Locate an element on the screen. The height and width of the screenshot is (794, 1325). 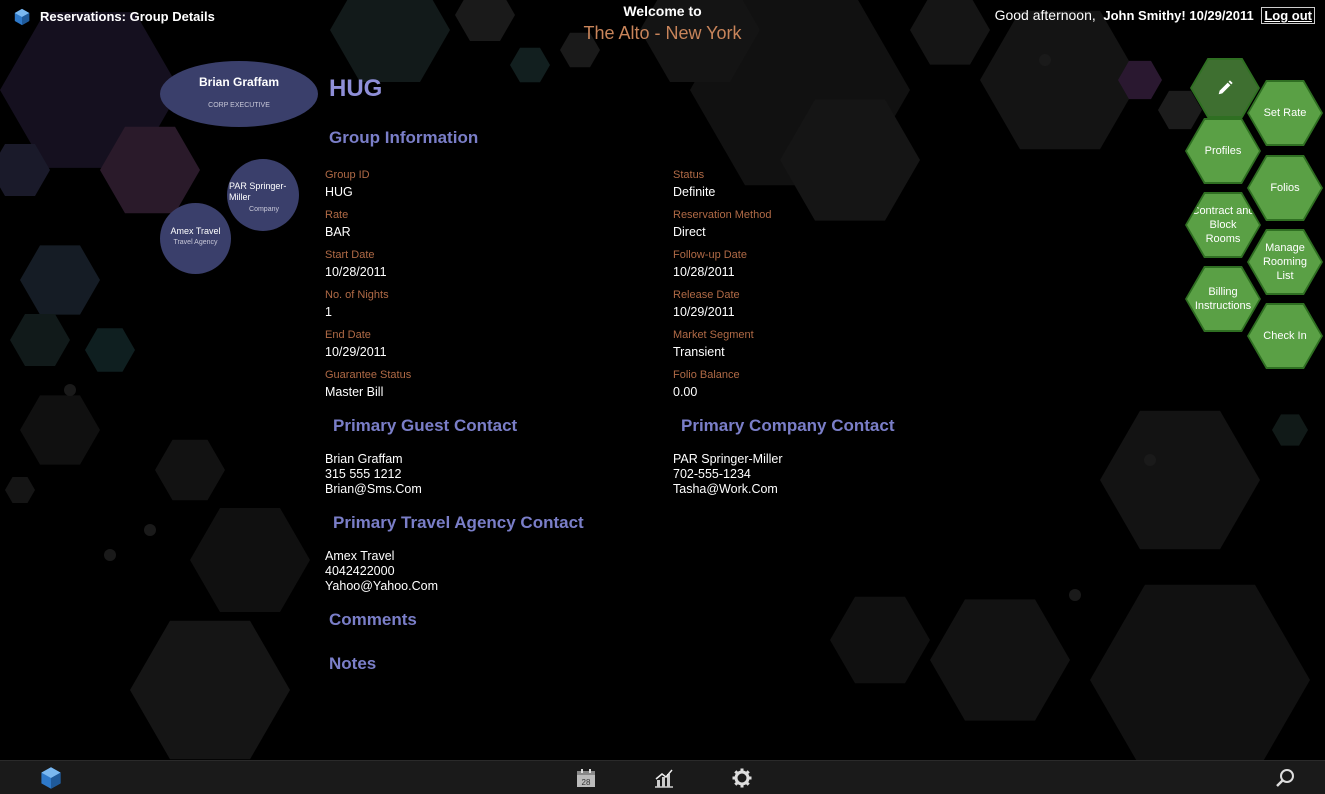
field-value: Master Bill is located at coordinates (354, 392).